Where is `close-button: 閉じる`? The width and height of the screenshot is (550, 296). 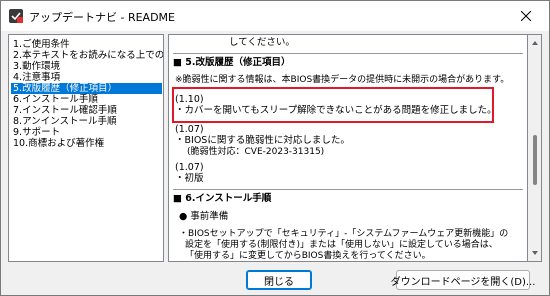 close-button: 閉じる is located at coordinates (279, 280).